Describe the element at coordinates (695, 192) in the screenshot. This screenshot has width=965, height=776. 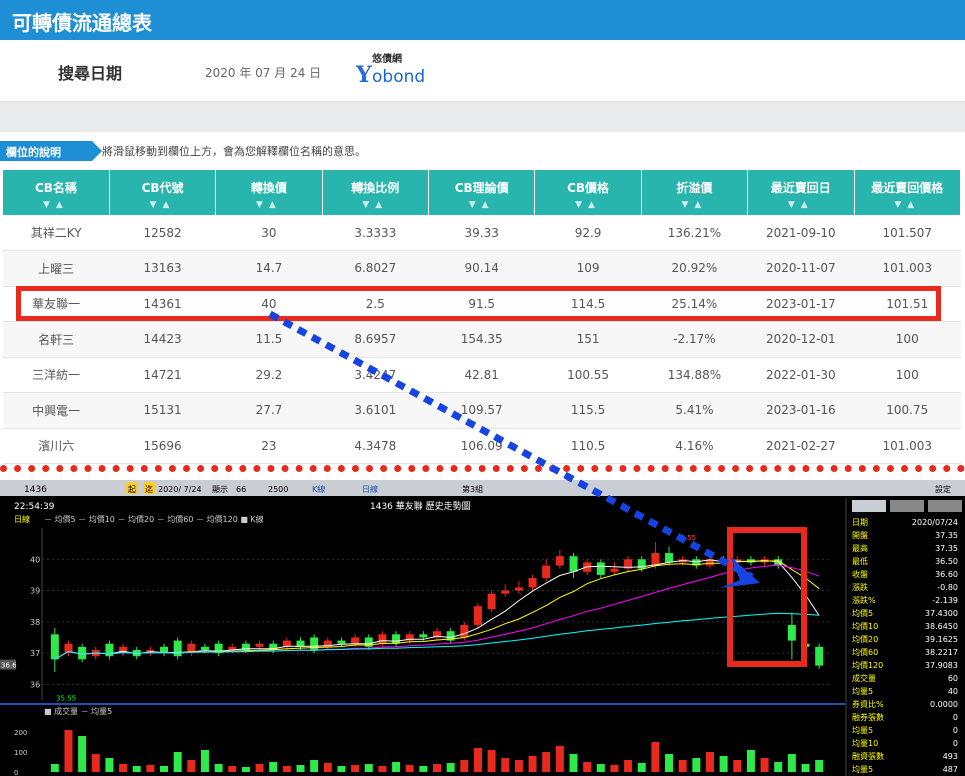
I see `column-header: 折溢價 ▼▲` at that location.